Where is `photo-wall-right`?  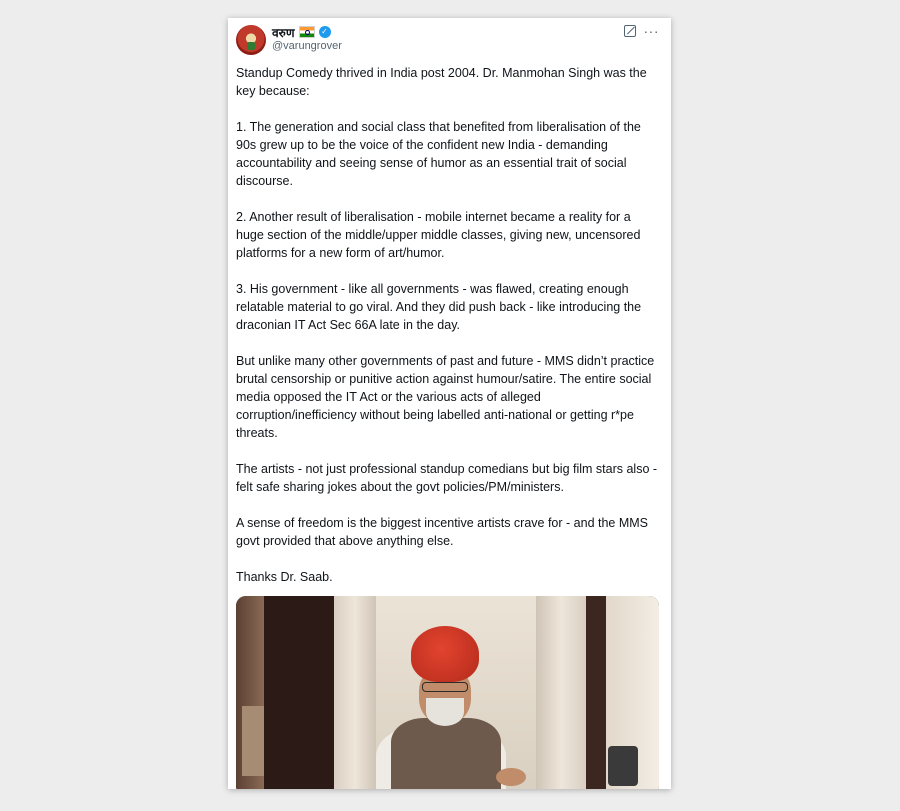
photo-wall-right is located at coordinates (596, 692).